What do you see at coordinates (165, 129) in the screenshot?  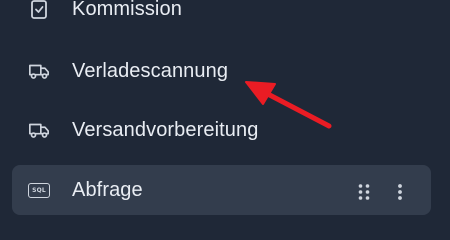 I see `sidebar-item-label: Versandvorbereitung` at bounding box center [165, 129].